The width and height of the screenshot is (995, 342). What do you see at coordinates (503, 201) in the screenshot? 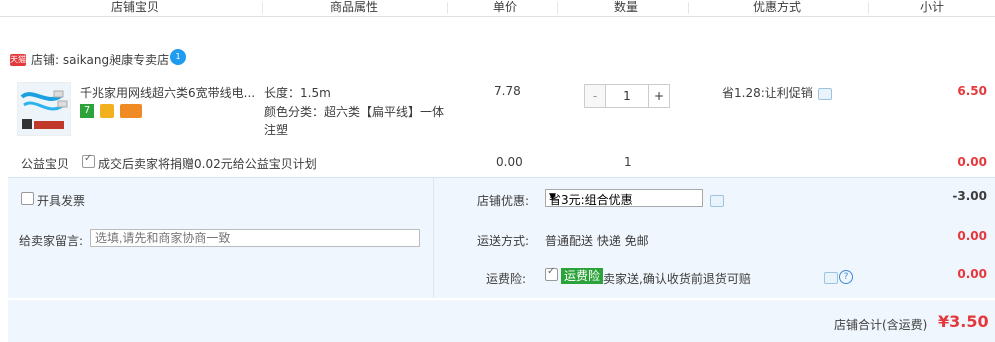
I see `shop-promo-label: 店铺优惠:` at bounding box center [503, 201].